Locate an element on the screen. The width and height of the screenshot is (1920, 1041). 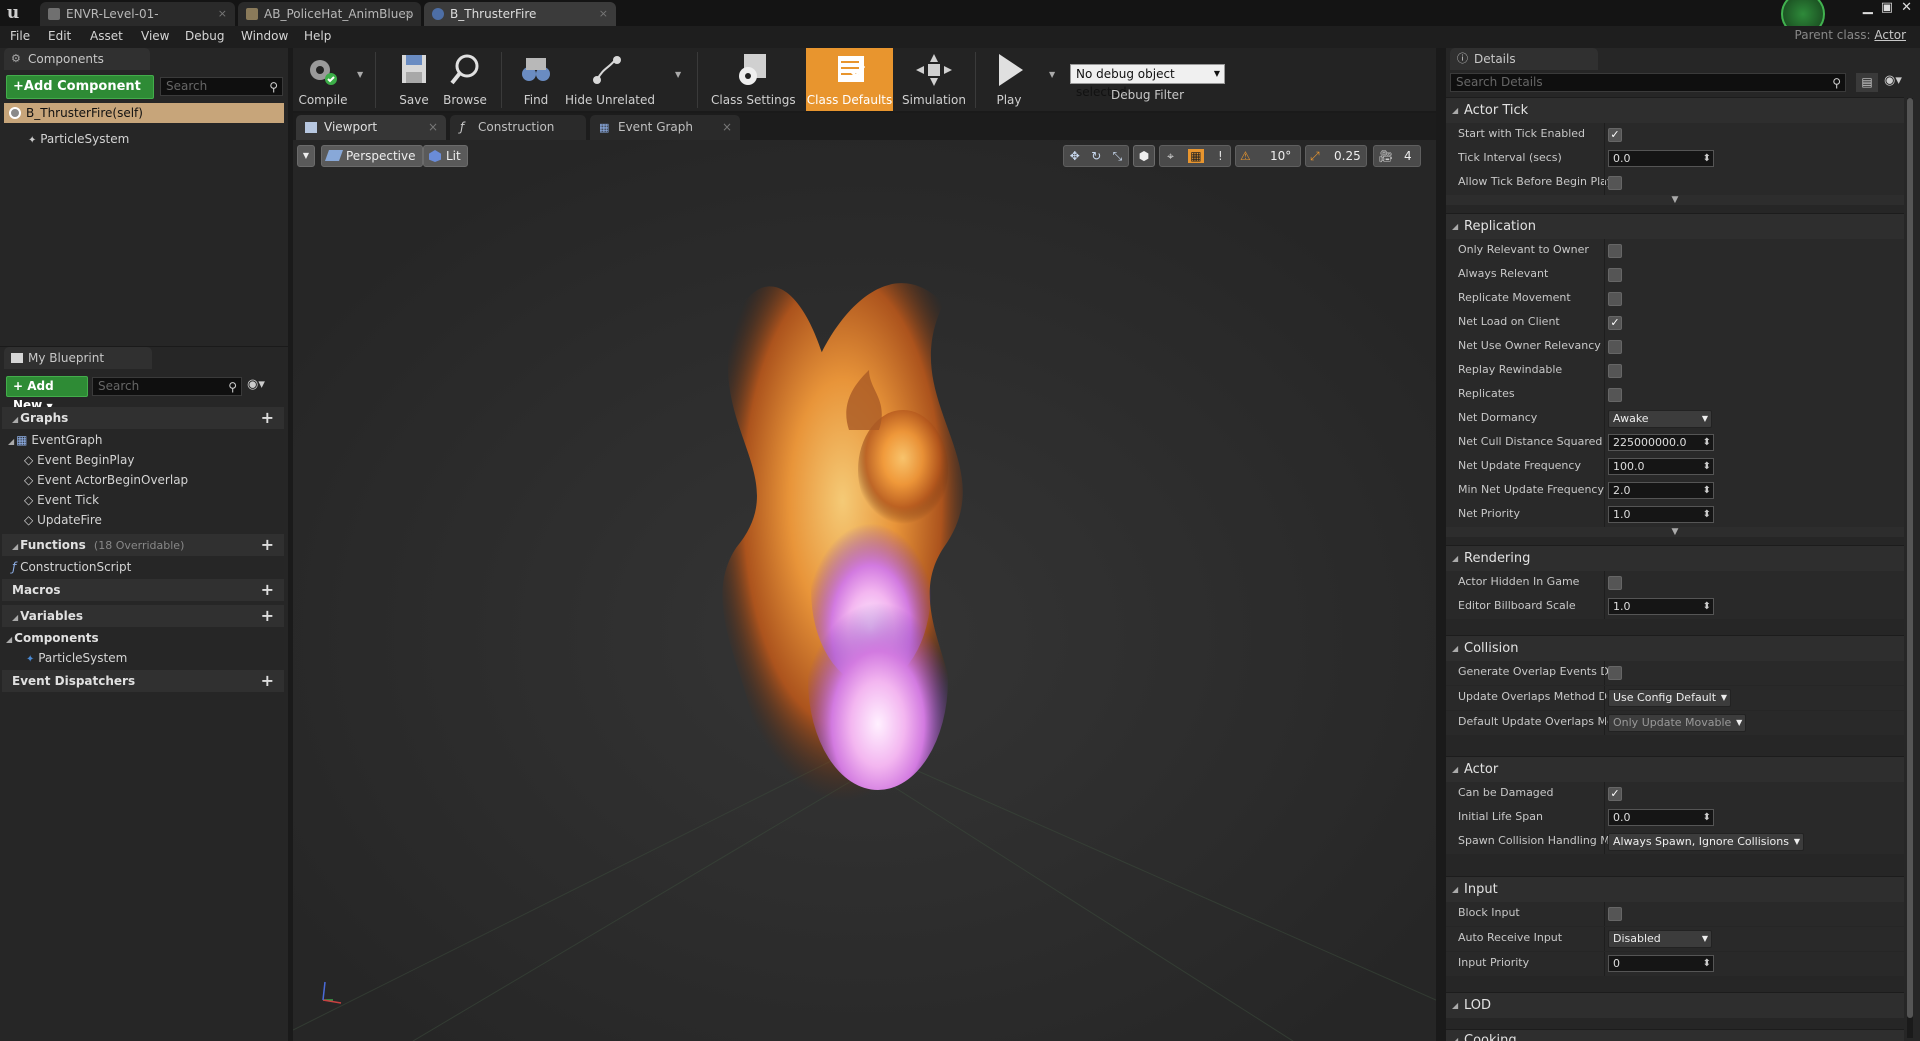
maximize-icon: ▣ is located at coordinates (1887, 7).